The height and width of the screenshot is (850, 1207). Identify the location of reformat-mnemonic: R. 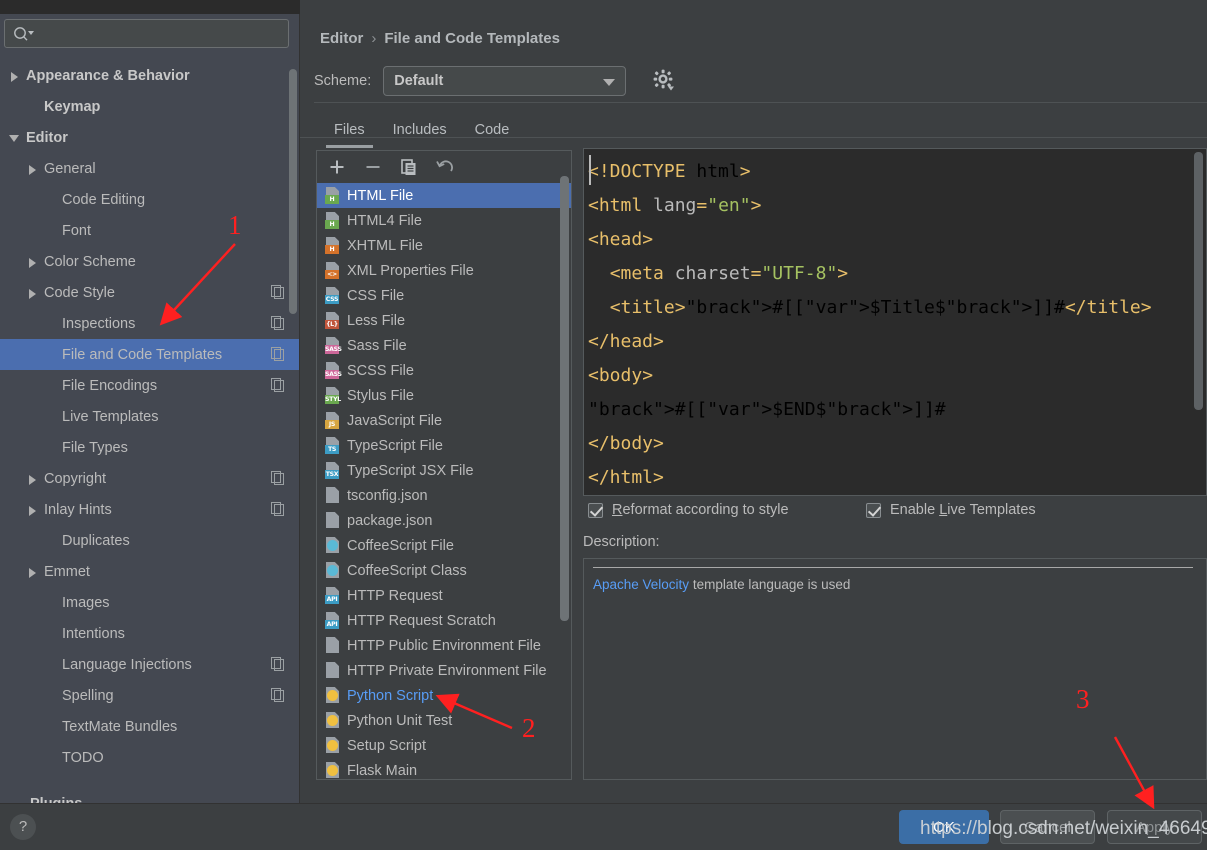
(617, 510).